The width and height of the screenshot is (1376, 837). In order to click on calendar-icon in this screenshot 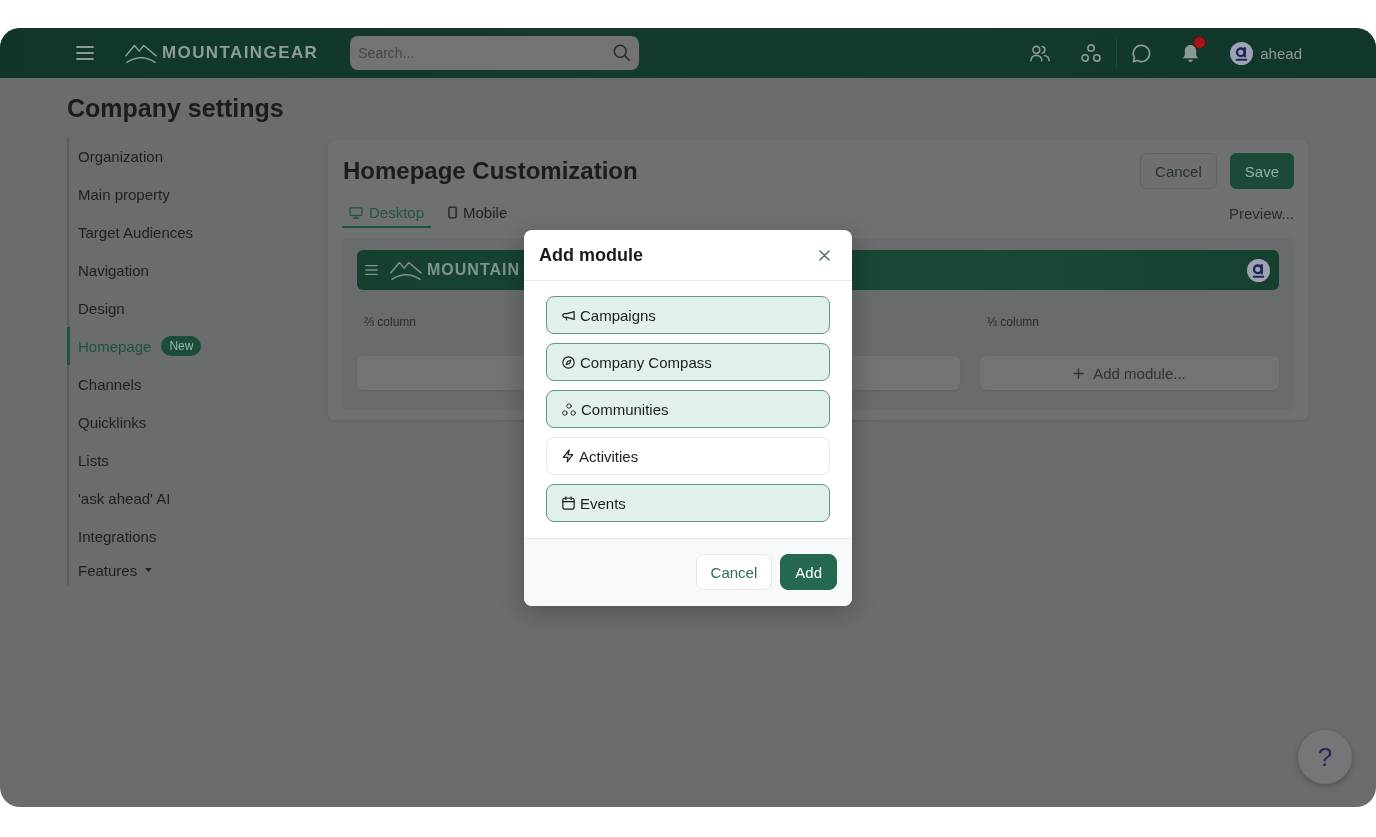, I will do `click(568, 503)`.